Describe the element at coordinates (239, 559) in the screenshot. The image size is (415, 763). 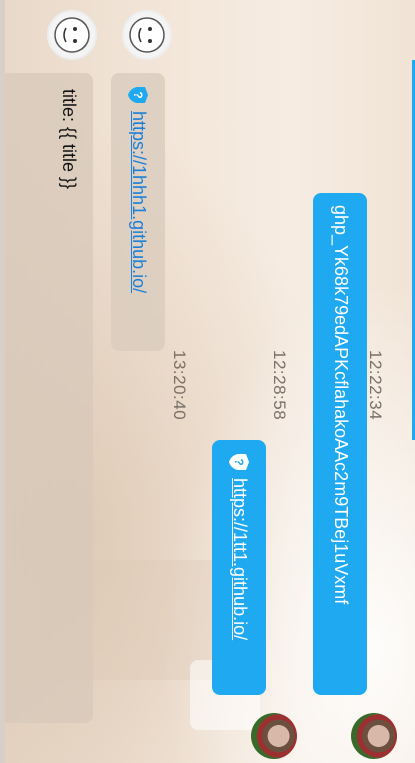
I see `message-link: https://1tt1.github.io/` at that location.